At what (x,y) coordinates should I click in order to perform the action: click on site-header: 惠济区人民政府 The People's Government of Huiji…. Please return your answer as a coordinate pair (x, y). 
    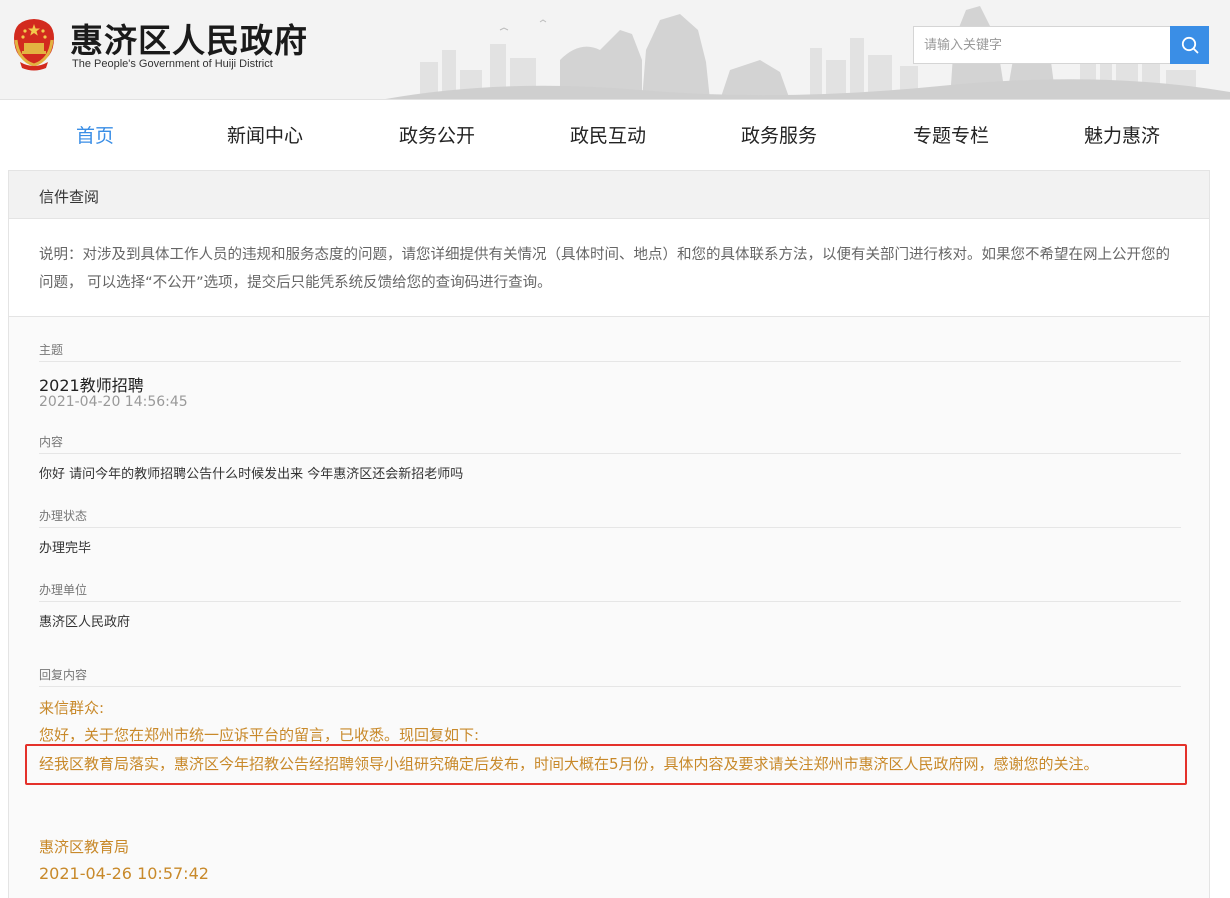
    Looking at the image, I should click on (615, 50).